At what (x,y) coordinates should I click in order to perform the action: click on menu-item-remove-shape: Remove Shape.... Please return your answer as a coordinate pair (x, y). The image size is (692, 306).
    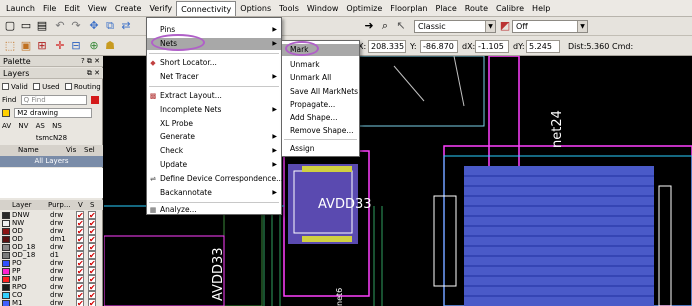
    Looking at the image, I should click on (320, 131).